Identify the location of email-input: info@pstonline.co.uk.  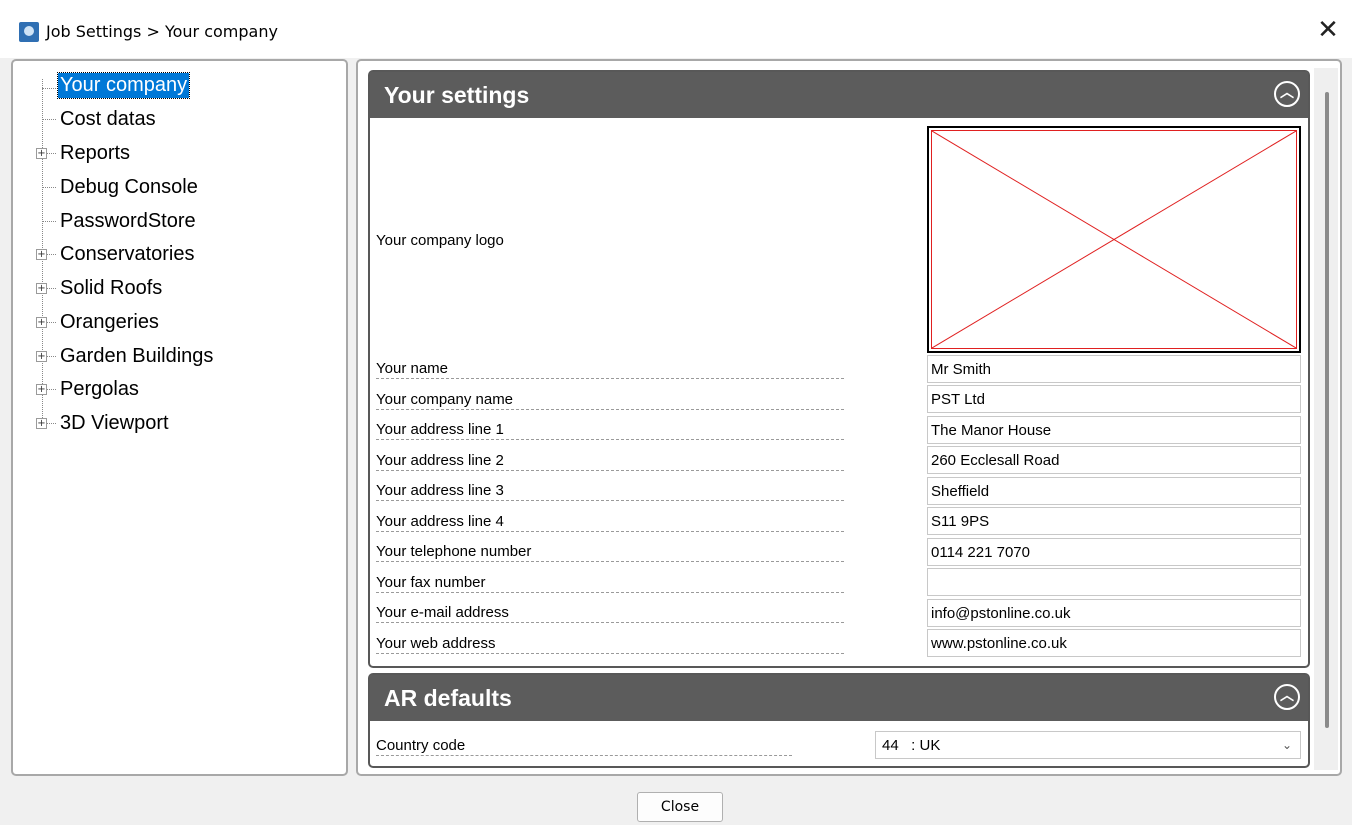
(1114, 613).